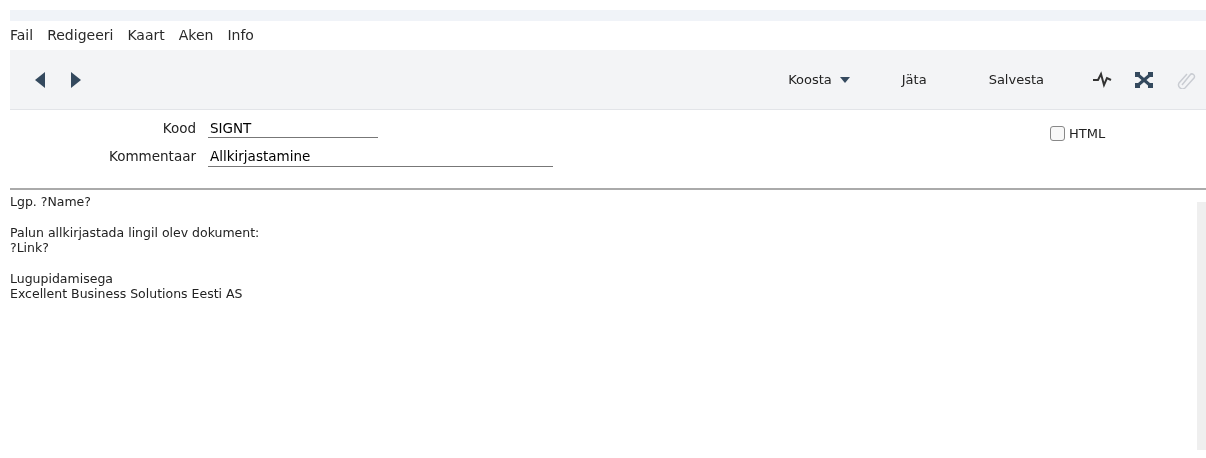 The image size is (1206, 458). What do you see at coordinates (80, 35) in the screenshot?
I see `menu-item: Redigeeri` at bounding box center [80, 35].